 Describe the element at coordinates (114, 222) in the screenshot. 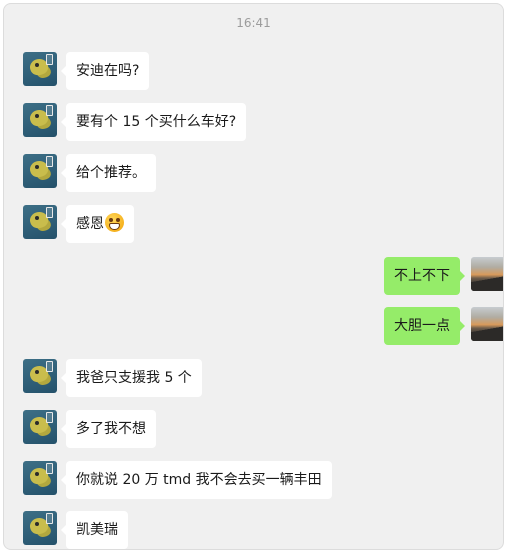

I see `grinning-face-emoji` at that location.